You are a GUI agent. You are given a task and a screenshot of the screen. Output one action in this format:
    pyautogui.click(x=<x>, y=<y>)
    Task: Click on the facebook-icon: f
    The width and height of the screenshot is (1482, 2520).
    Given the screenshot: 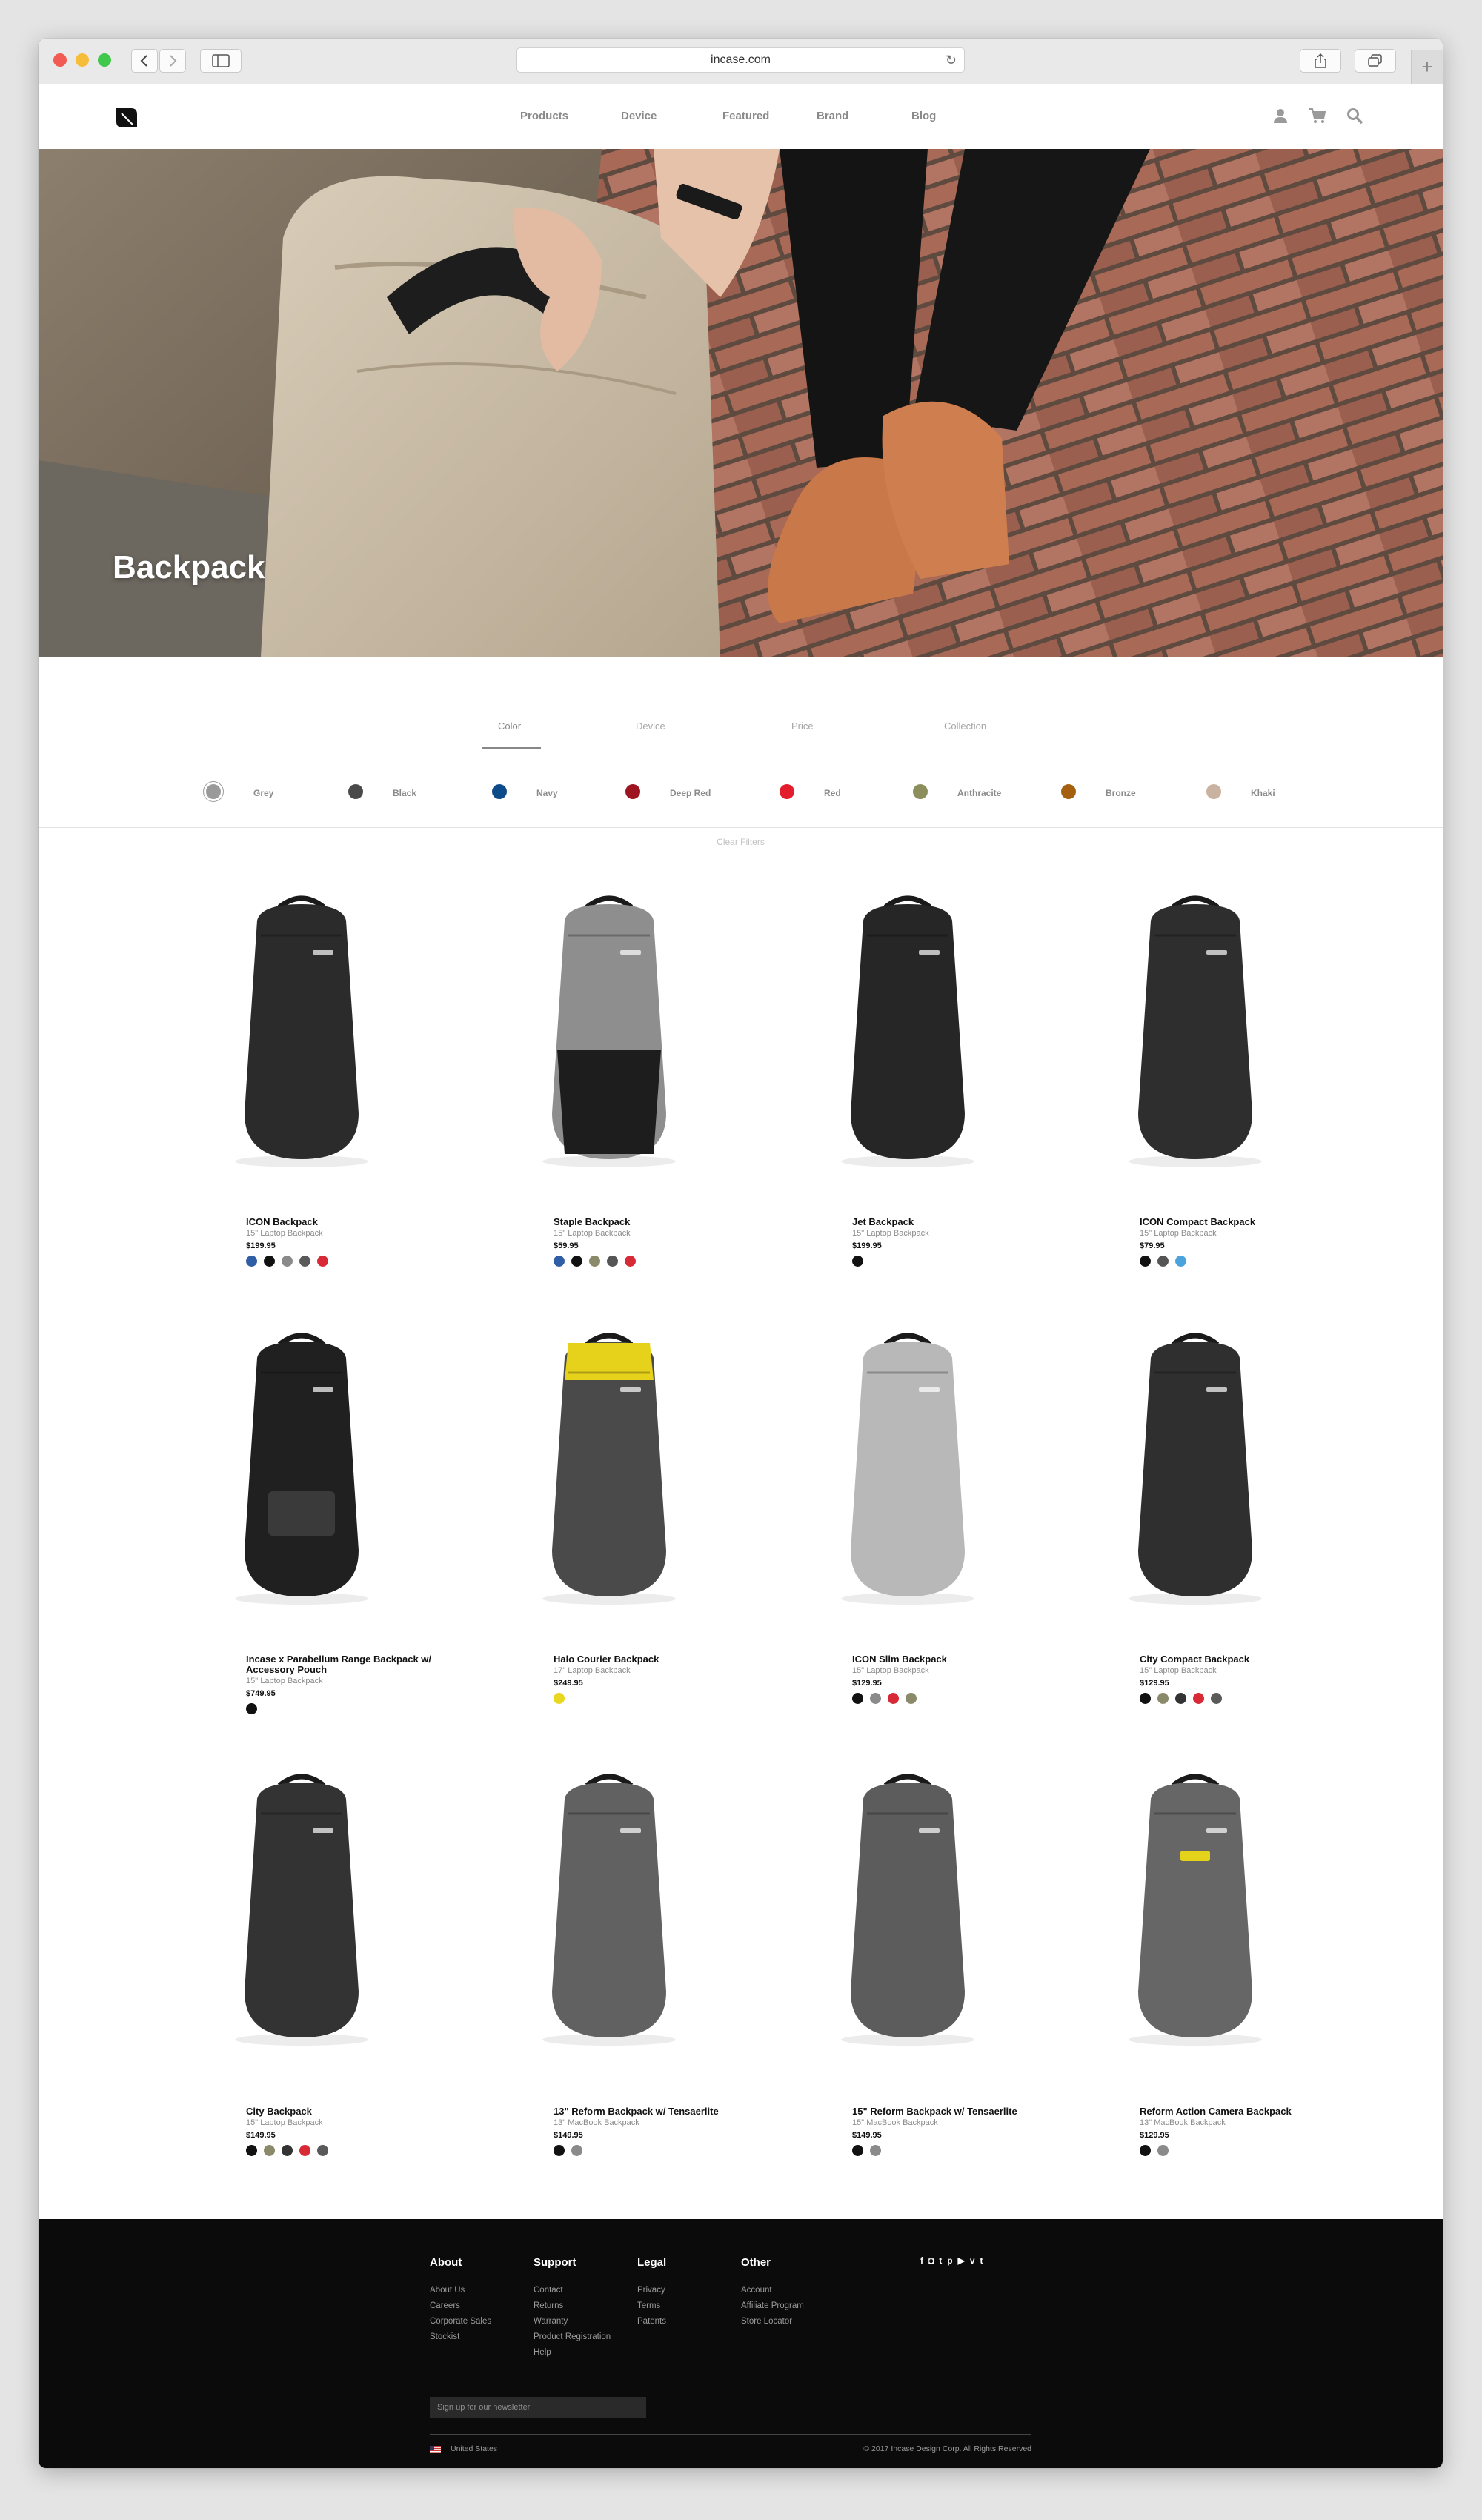 What is the action you would take?
    pyautogui.click(x=921, y=2261)
    